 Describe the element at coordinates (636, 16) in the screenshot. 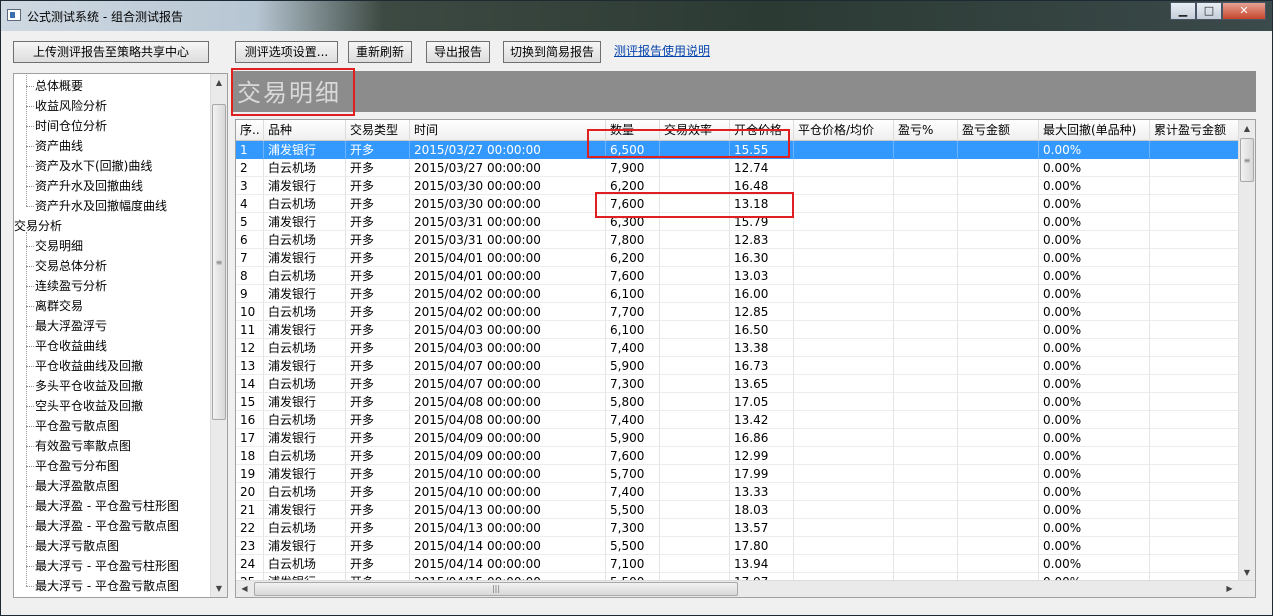

I see `title-bar: 公式测试系统 - 组合测试报告 ▁ □ ✕` at that location.